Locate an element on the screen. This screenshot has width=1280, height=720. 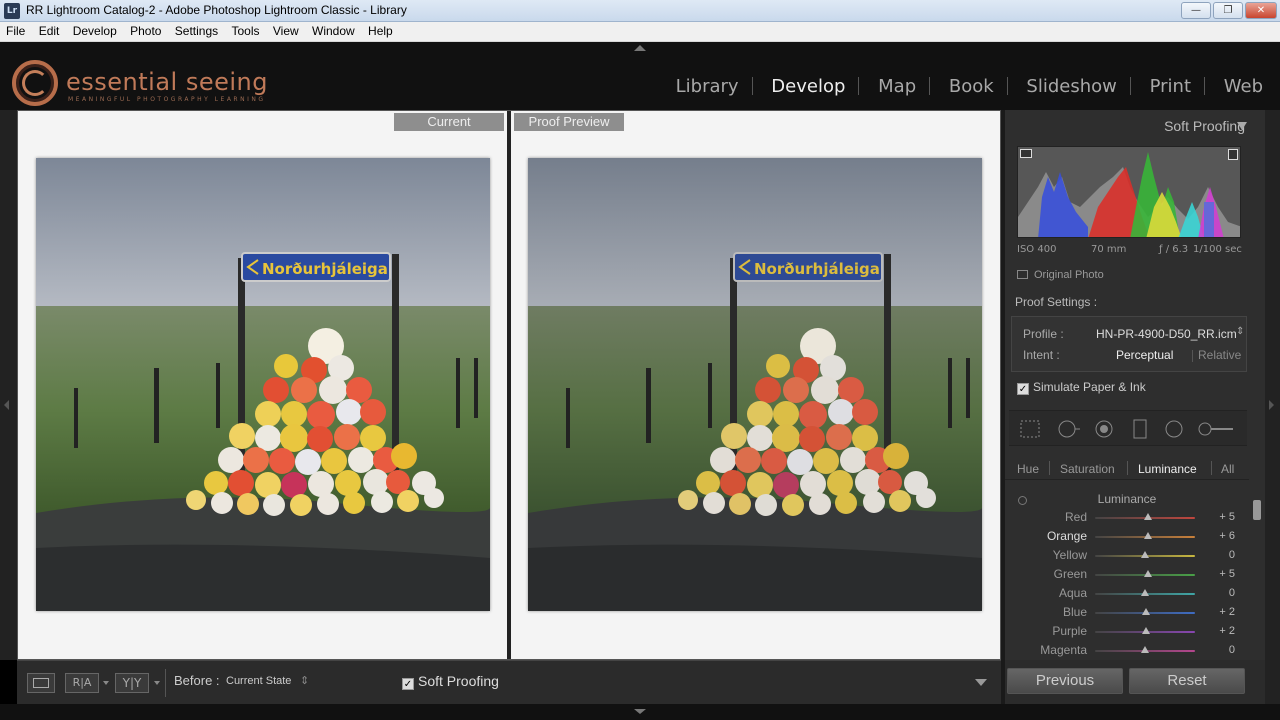
previous-button: Previous is located at coordinates (1065, 681).